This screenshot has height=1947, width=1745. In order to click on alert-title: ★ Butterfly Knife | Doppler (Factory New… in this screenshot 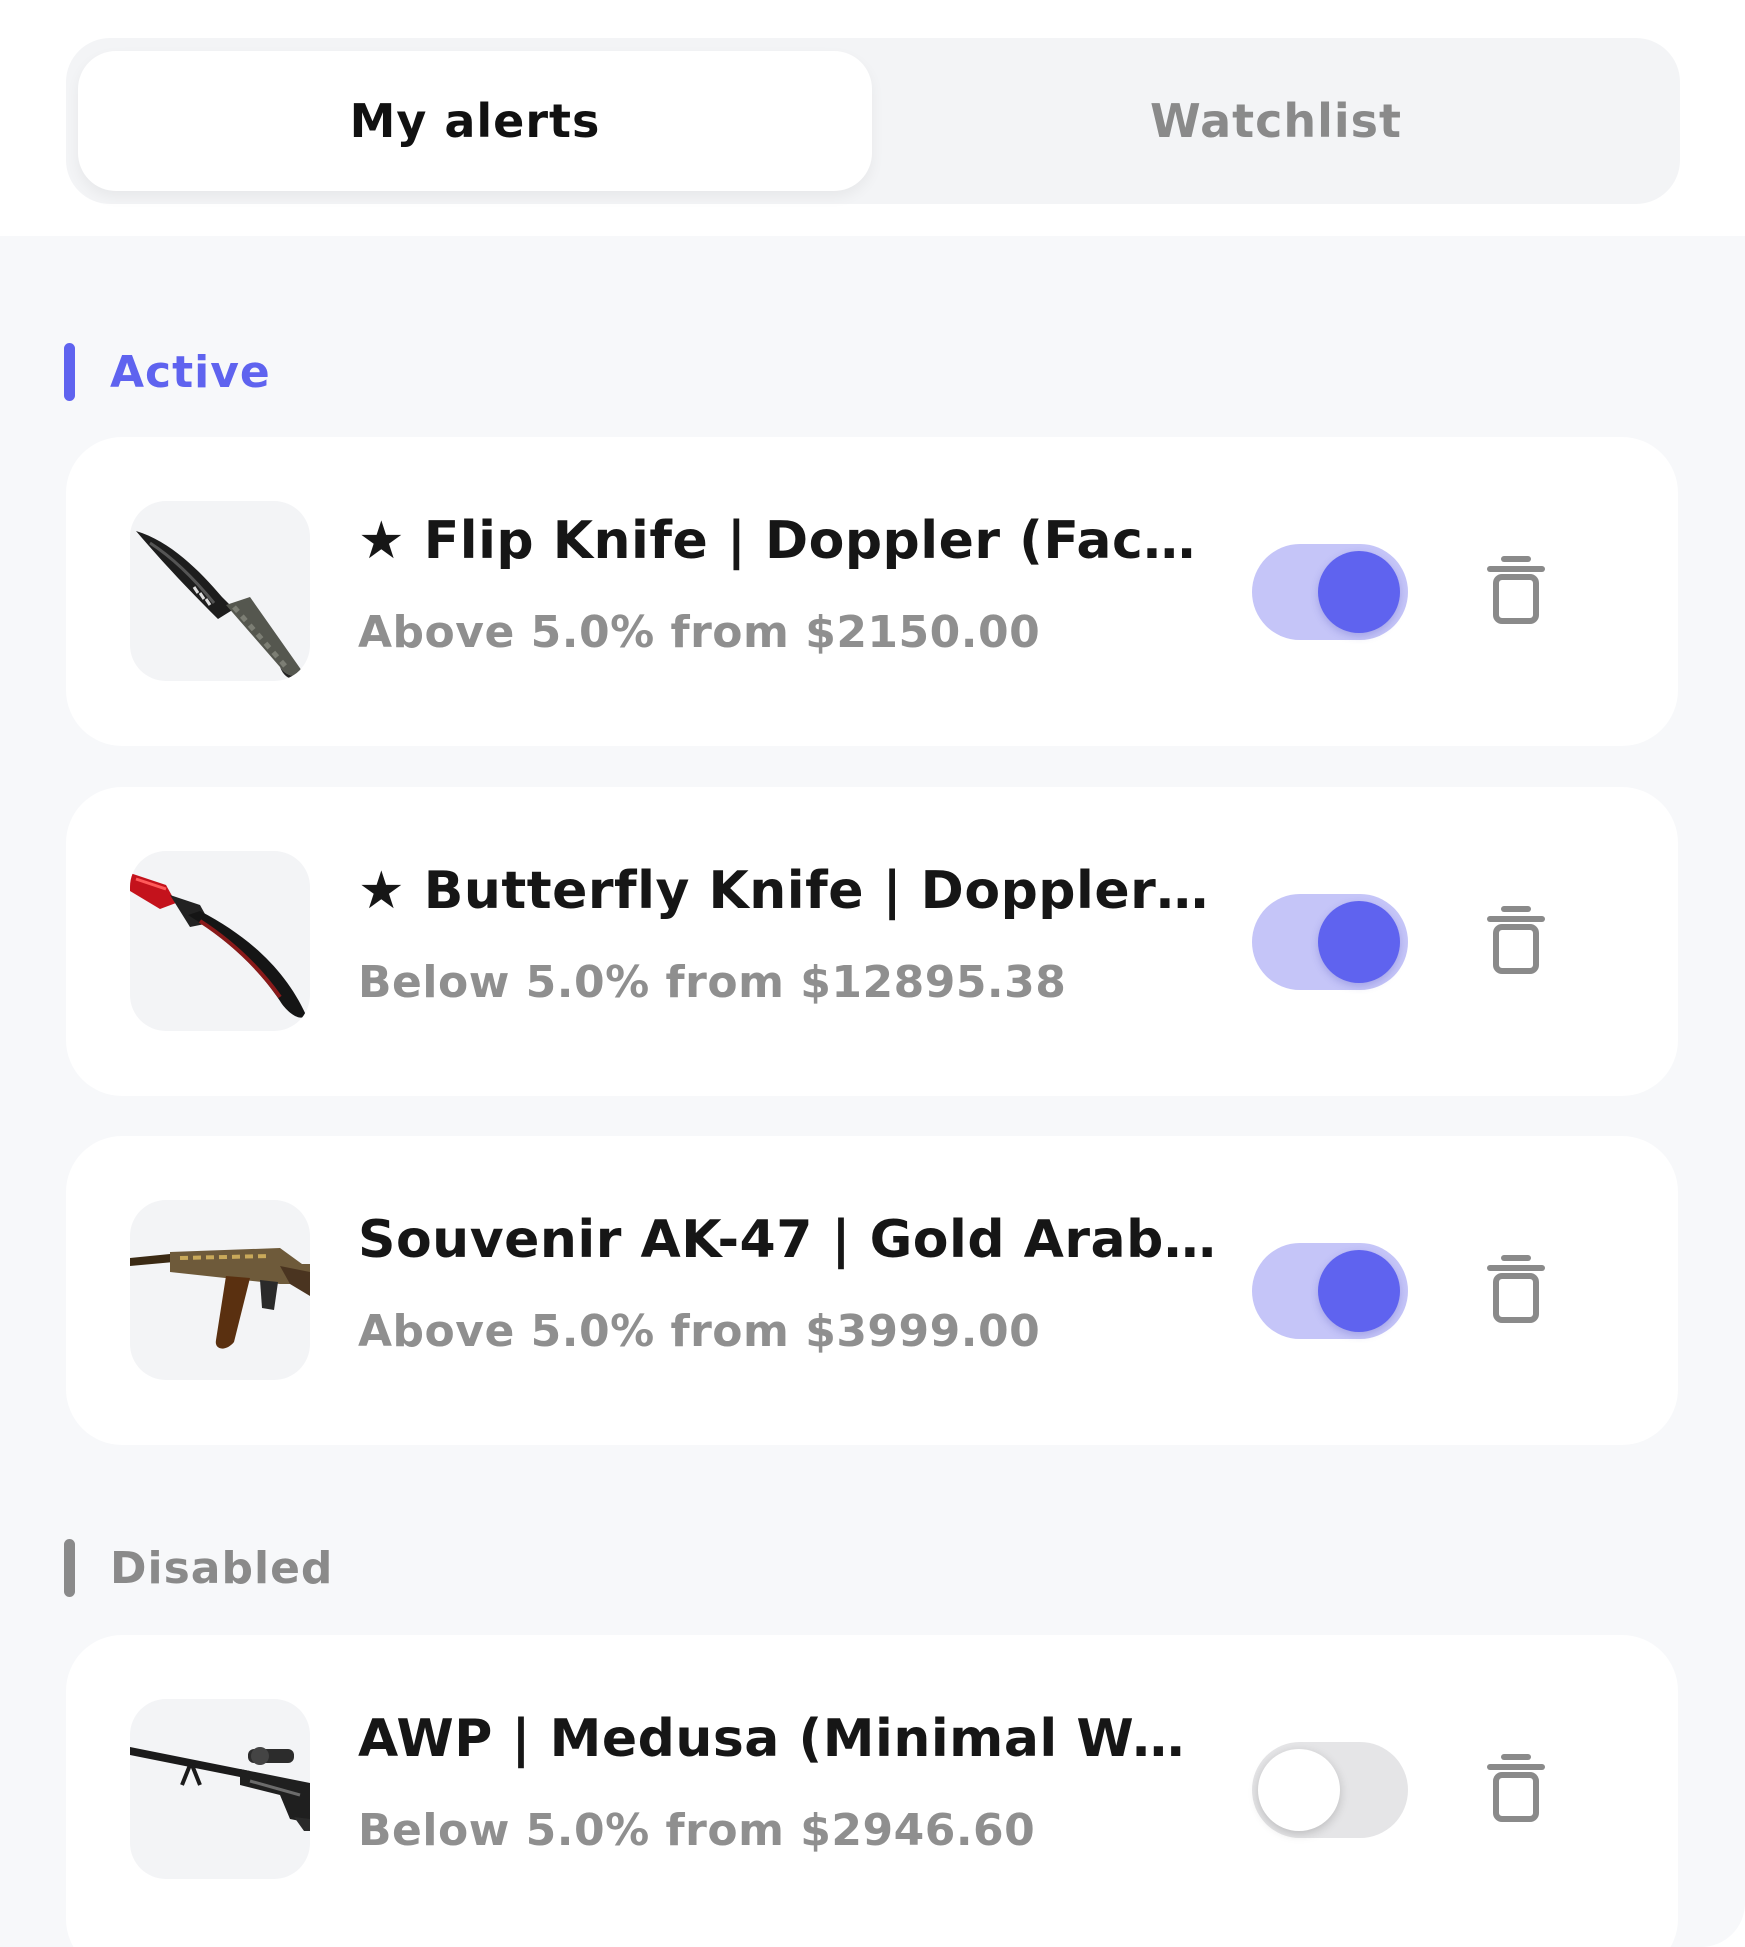, I will do `click(788, 891)`.